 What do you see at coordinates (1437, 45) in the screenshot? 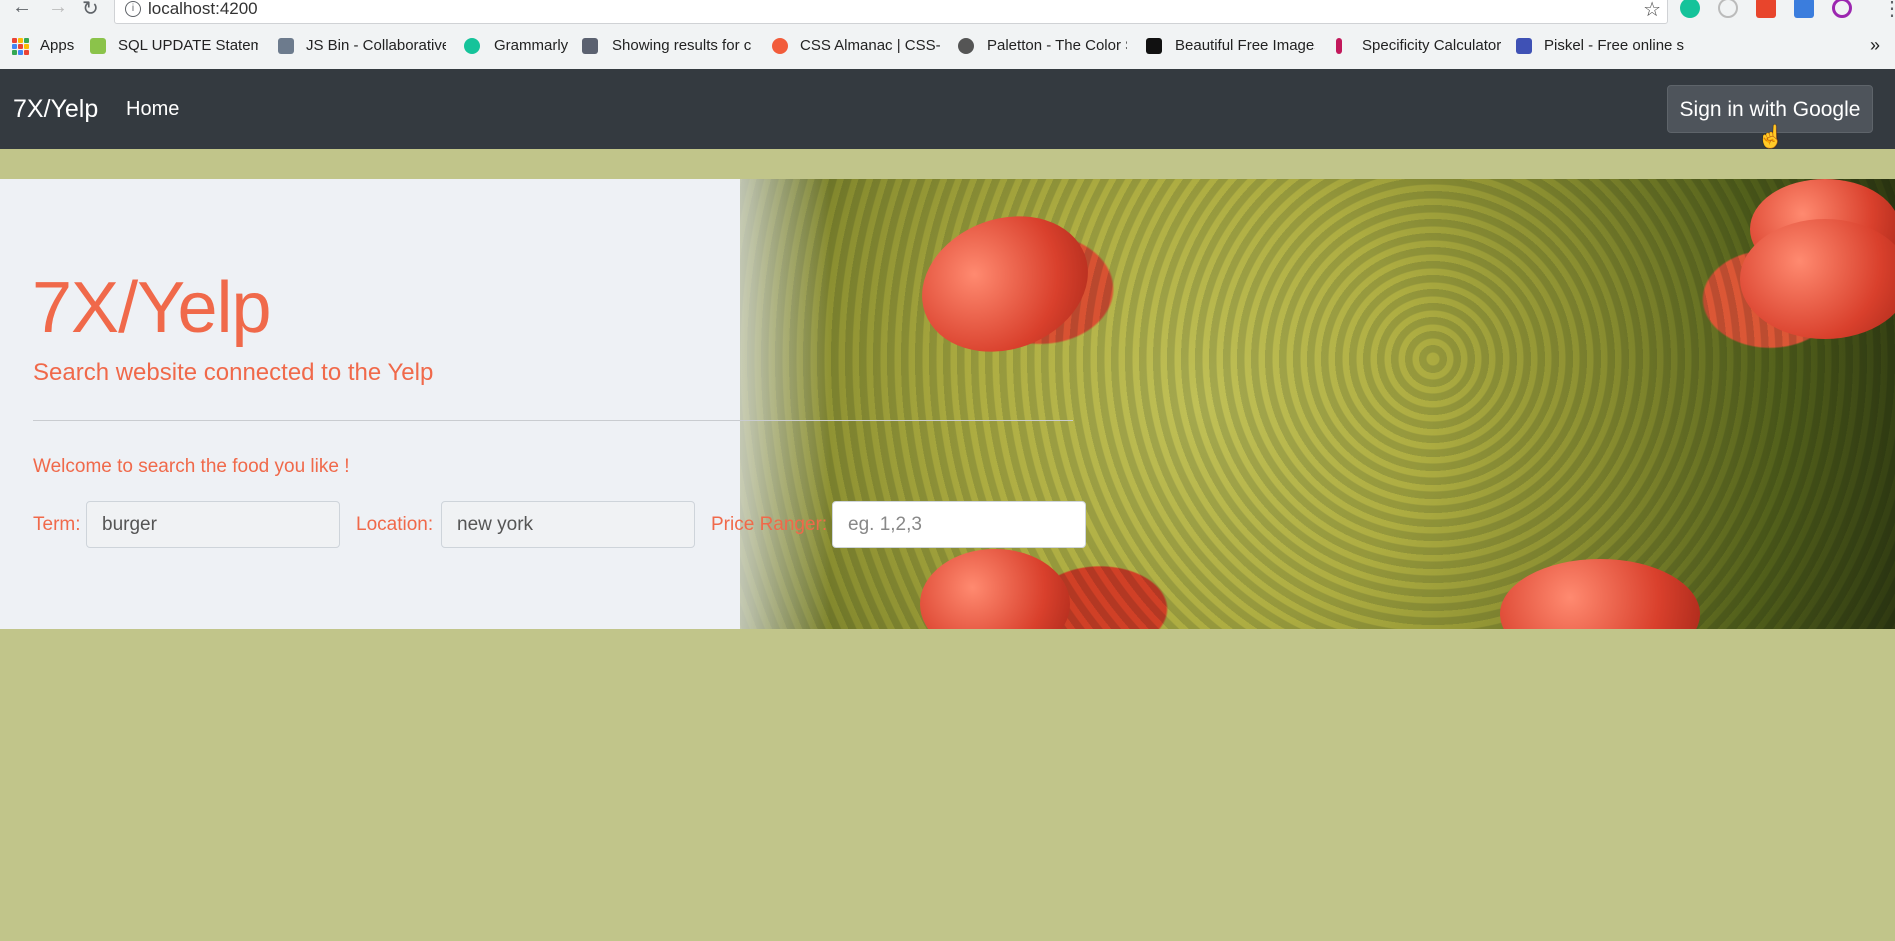
I see `bookmark-item: Specificity Calculator` at bounding box center [1437, 45].